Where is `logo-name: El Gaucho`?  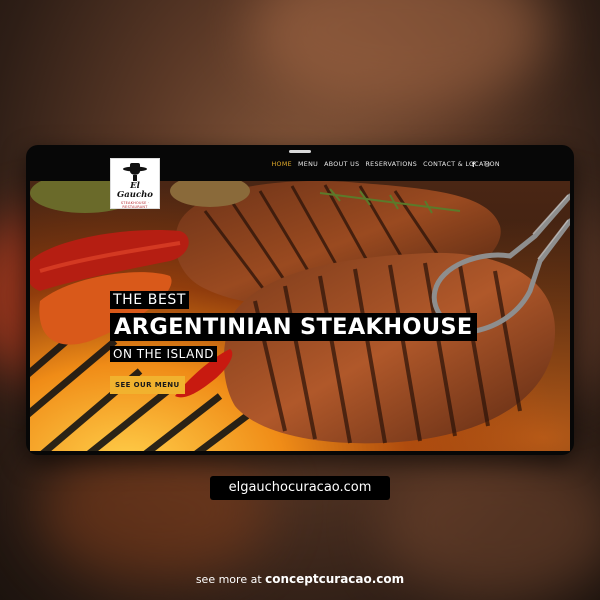 logo-name: El Gaucho is located at coordinates (135, 190).